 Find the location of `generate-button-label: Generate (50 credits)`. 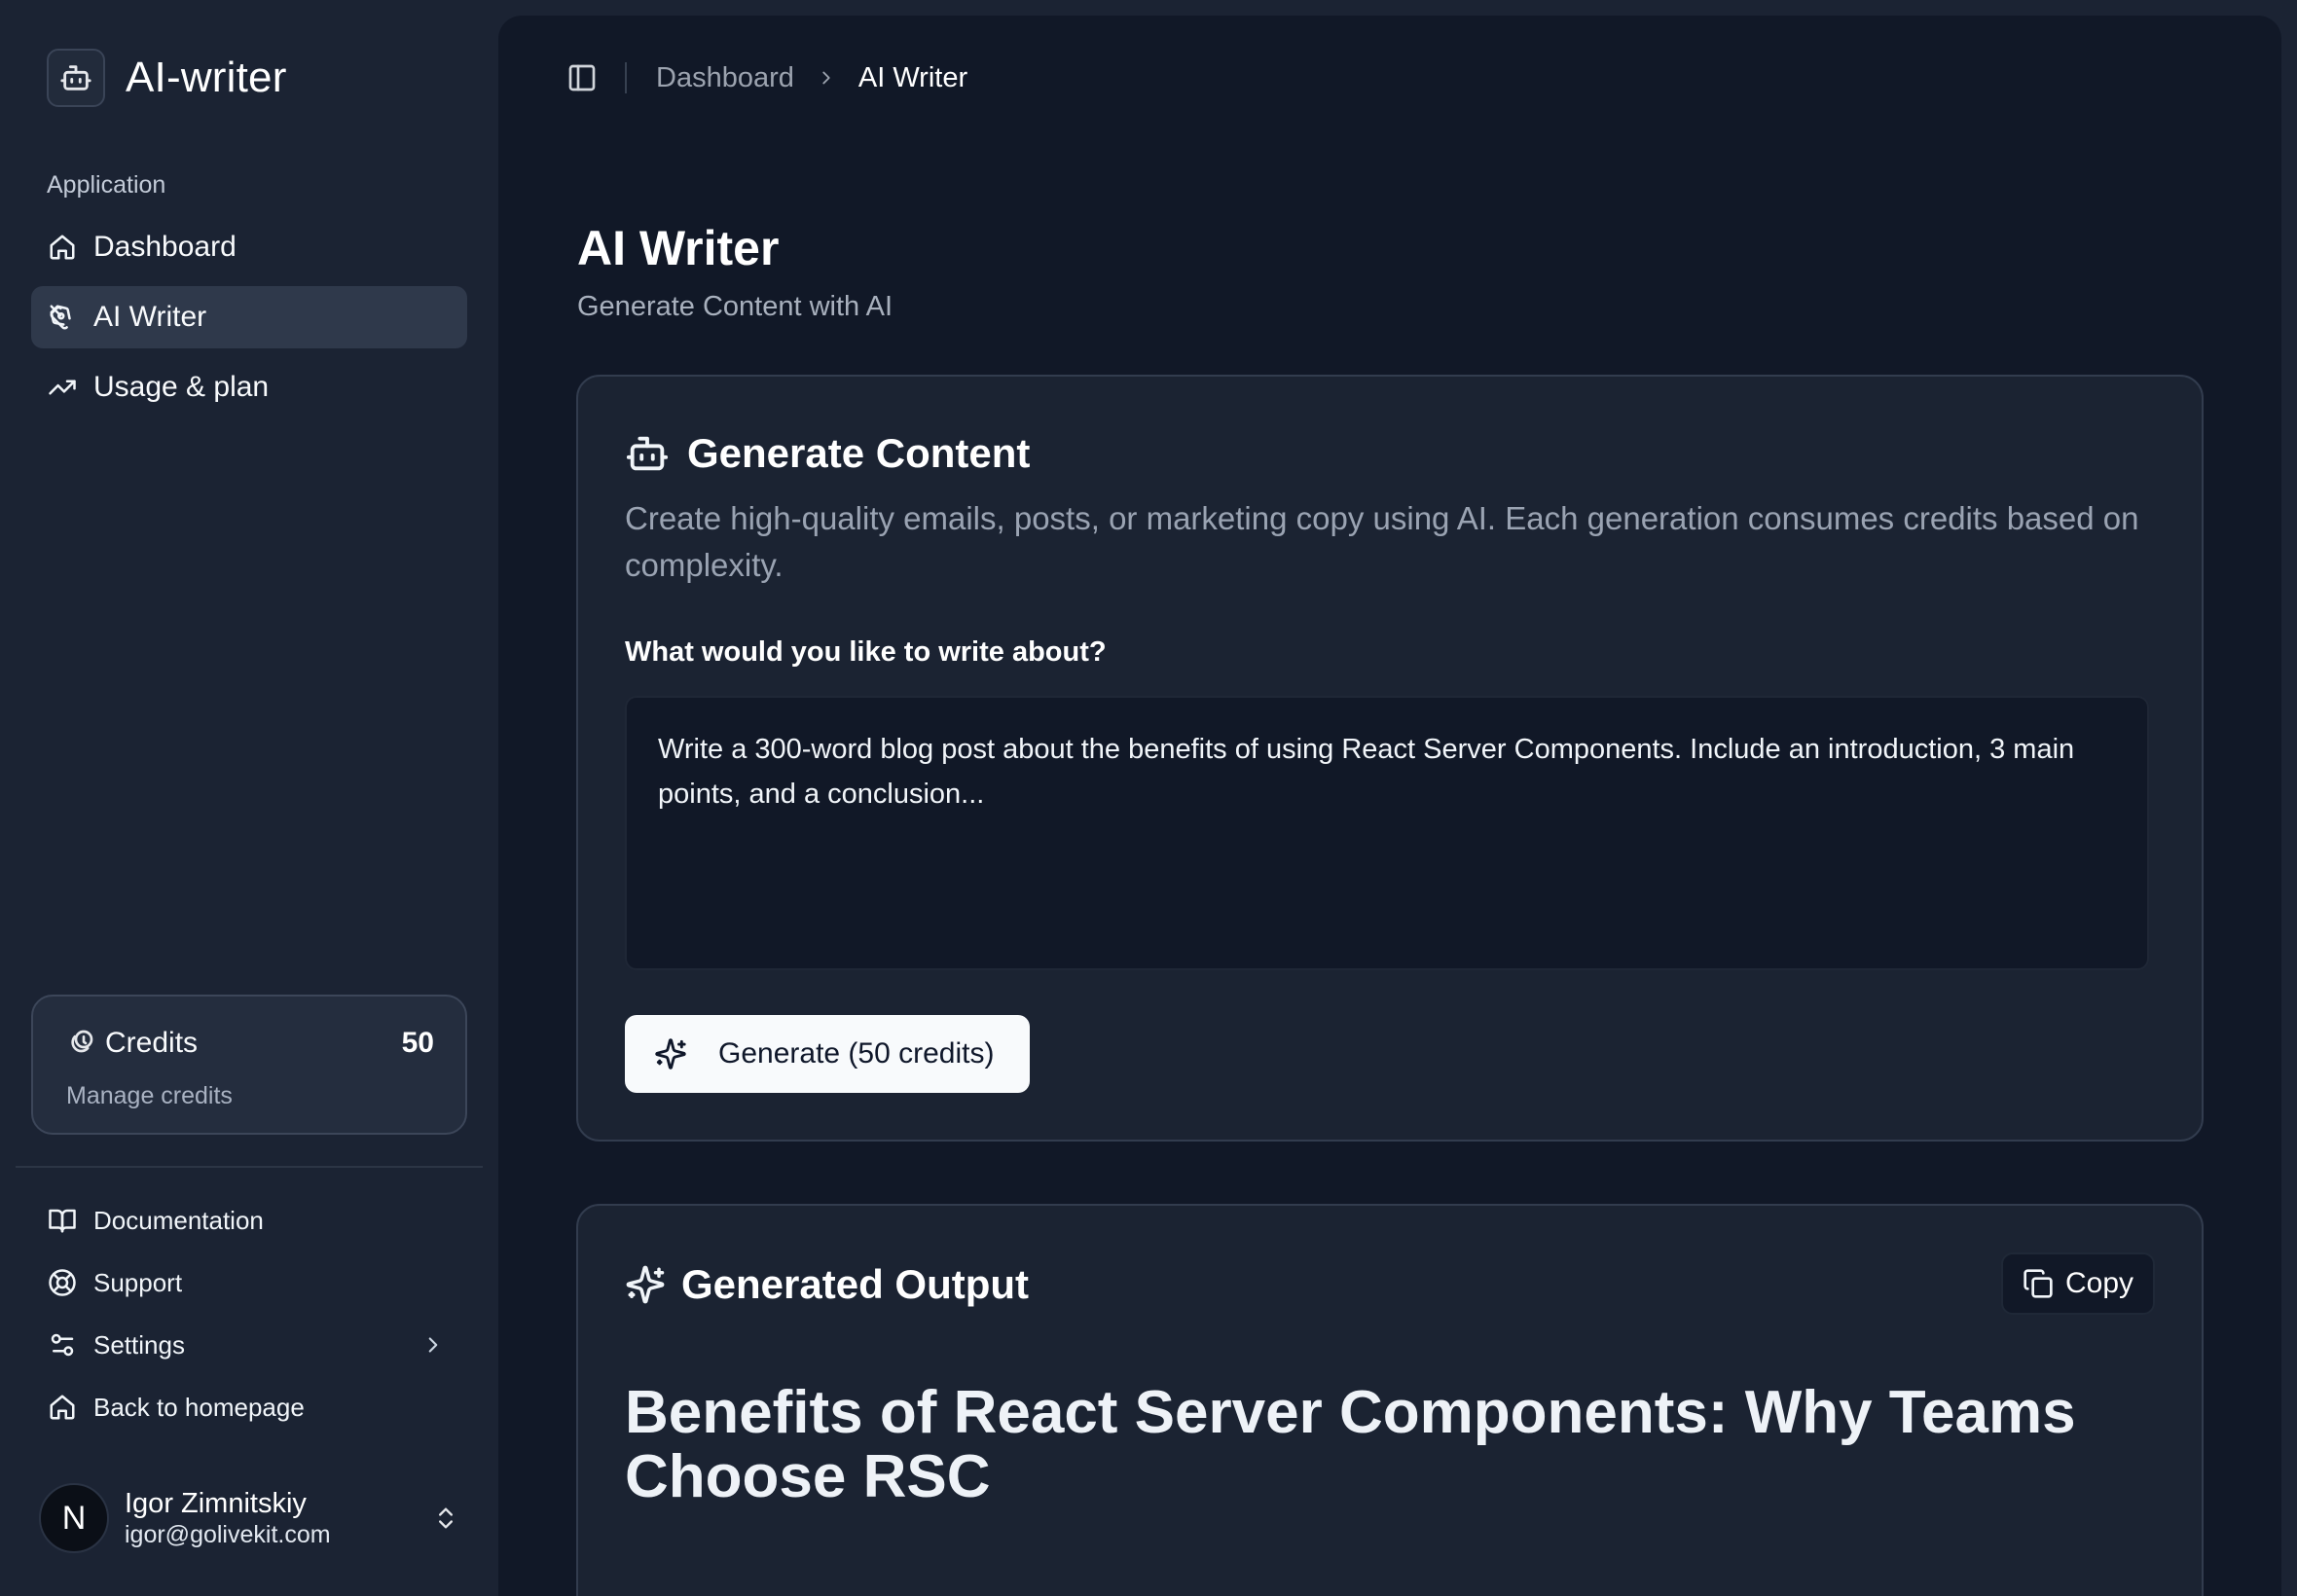

generate-button-label: Generate (50 credits) is located at coordinates (856, 1053).